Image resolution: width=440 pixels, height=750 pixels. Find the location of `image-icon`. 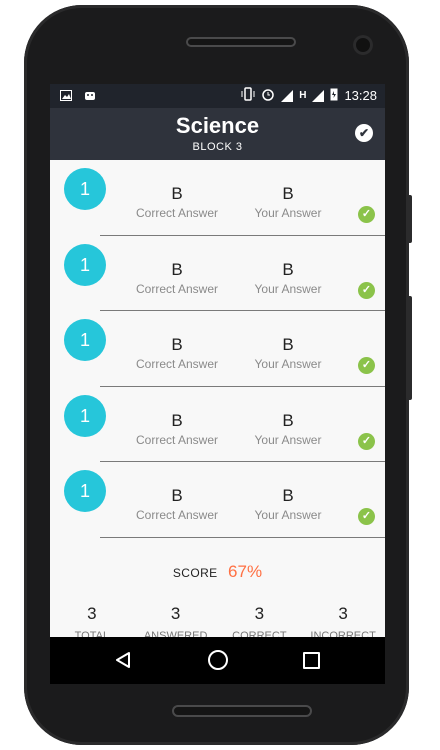

image-icon is located at coordinates (66, 97).